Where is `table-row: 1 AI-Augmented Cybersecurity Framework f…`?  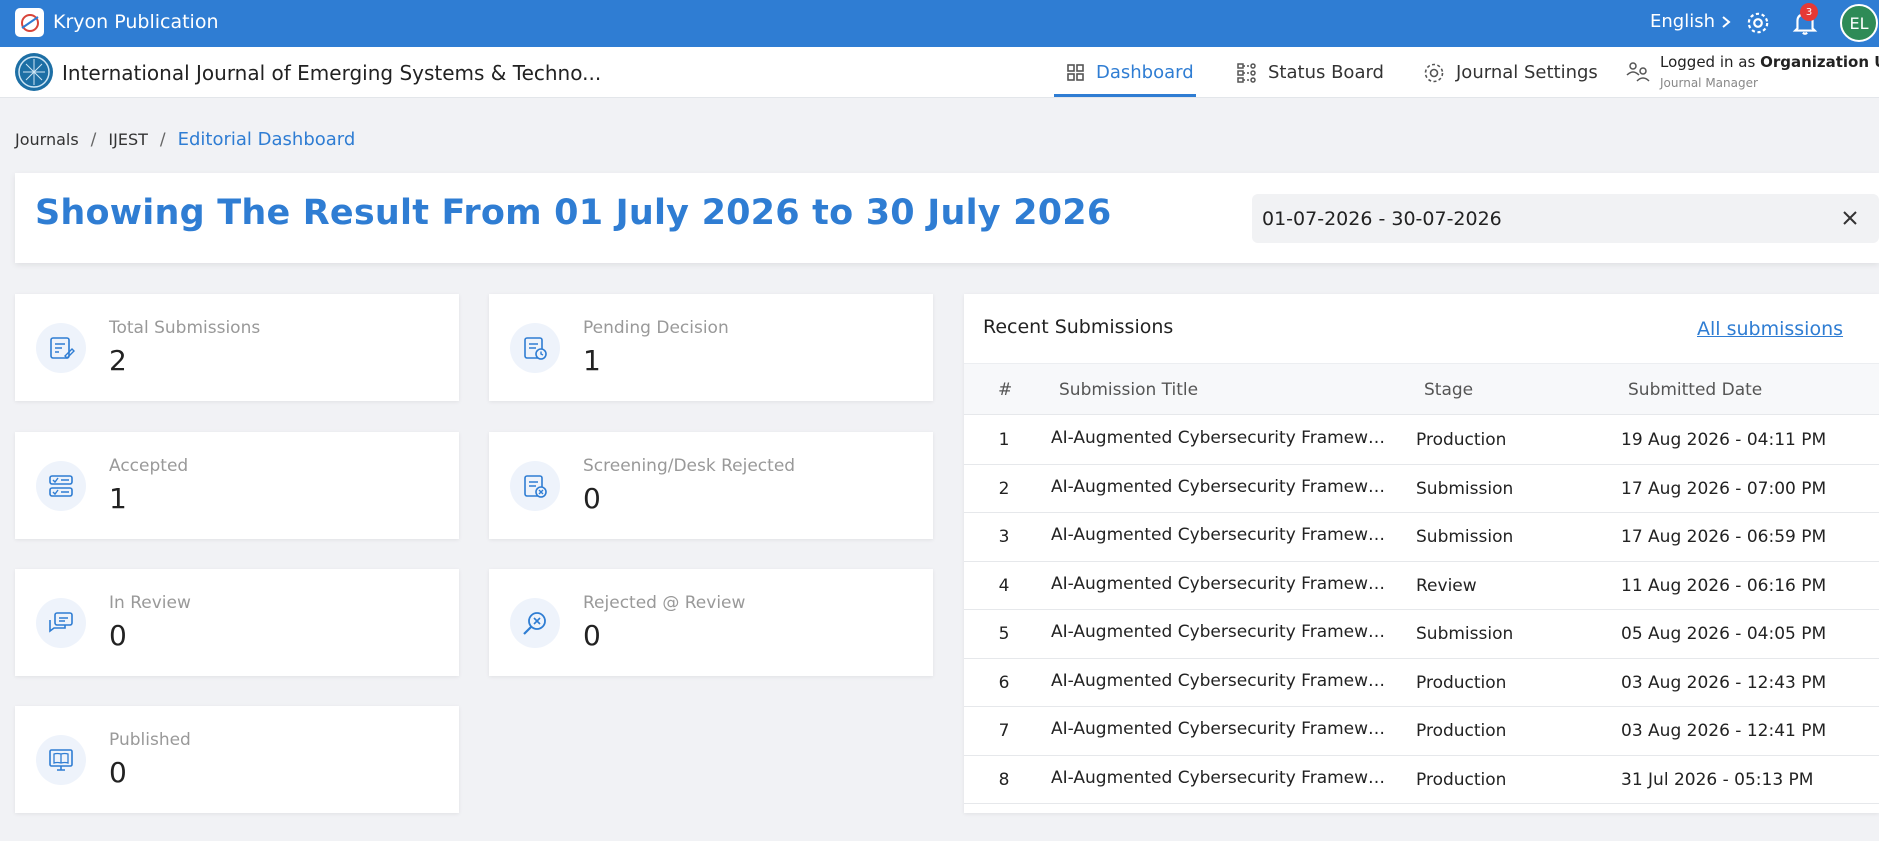
table-row: 1 AI-Augmented Cybersecurity Framework f… is located at coordinates (1421, 440).